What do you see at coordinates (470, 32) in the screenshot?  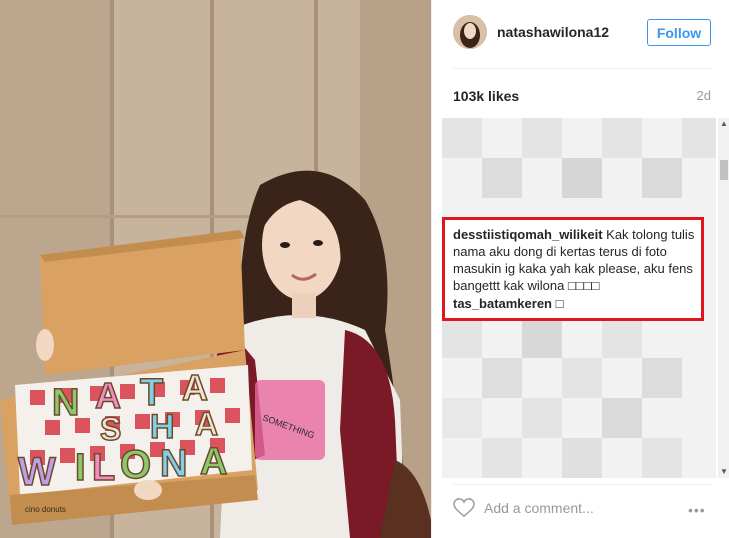 I see `avatar` at bounding box center [470, 32].